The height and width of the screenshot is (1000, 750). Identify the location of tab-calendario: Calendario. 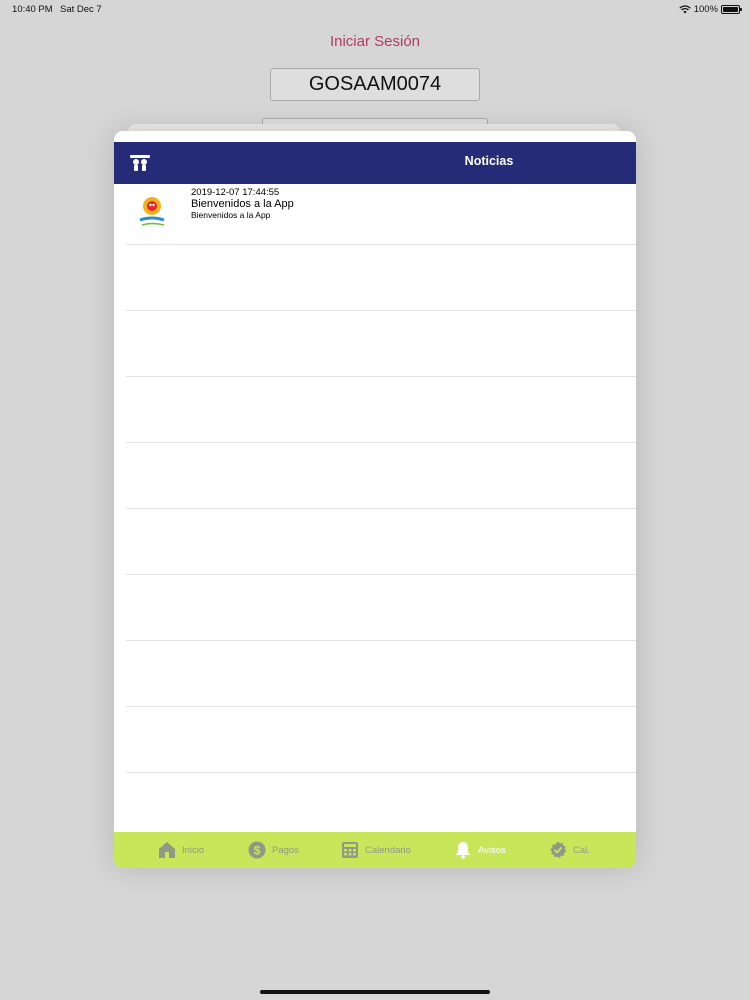
(376, 850).